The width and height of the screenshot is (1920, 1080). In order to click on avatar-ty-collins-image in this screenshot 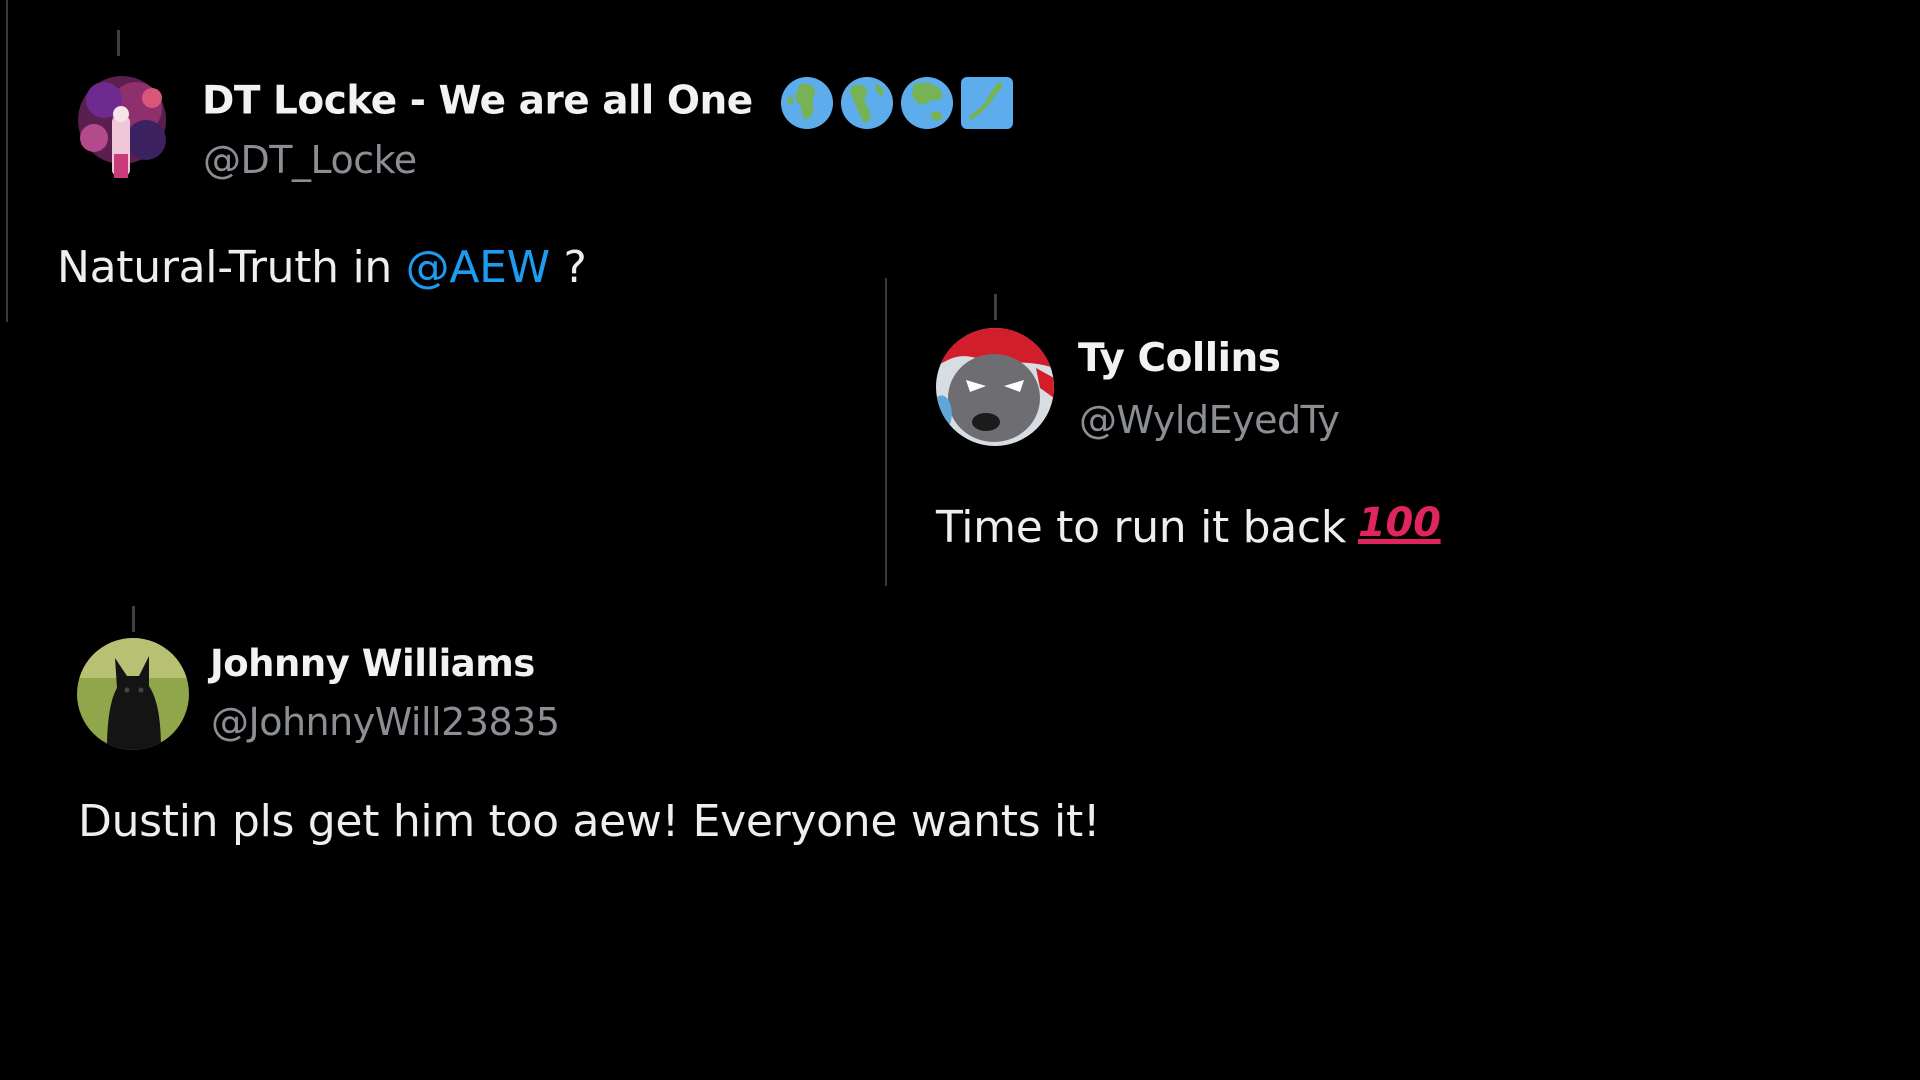, I will do `click(995, 387)`.